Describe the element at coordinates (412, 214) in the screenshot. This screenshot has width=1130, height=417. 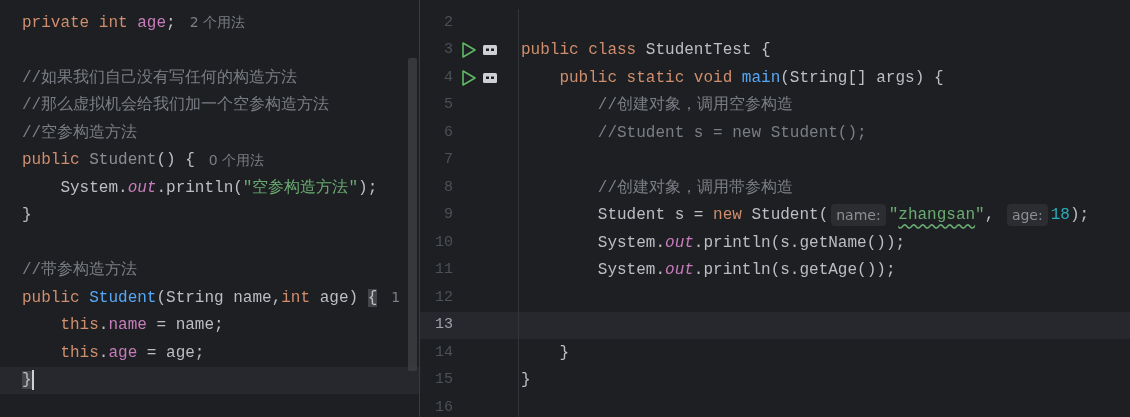
I see `scrollbar-thumb` at that location.